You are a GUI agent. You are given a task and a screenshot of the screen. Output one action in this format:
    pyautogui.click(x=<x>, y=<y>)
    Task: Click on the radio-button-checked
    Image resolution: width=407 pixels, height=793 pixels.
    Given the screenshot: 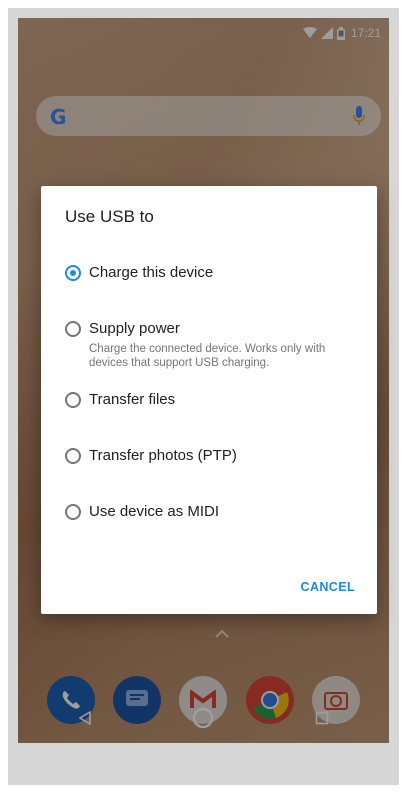 What is the action you would take?
    pyautogui.click(x=73, y=273)
    